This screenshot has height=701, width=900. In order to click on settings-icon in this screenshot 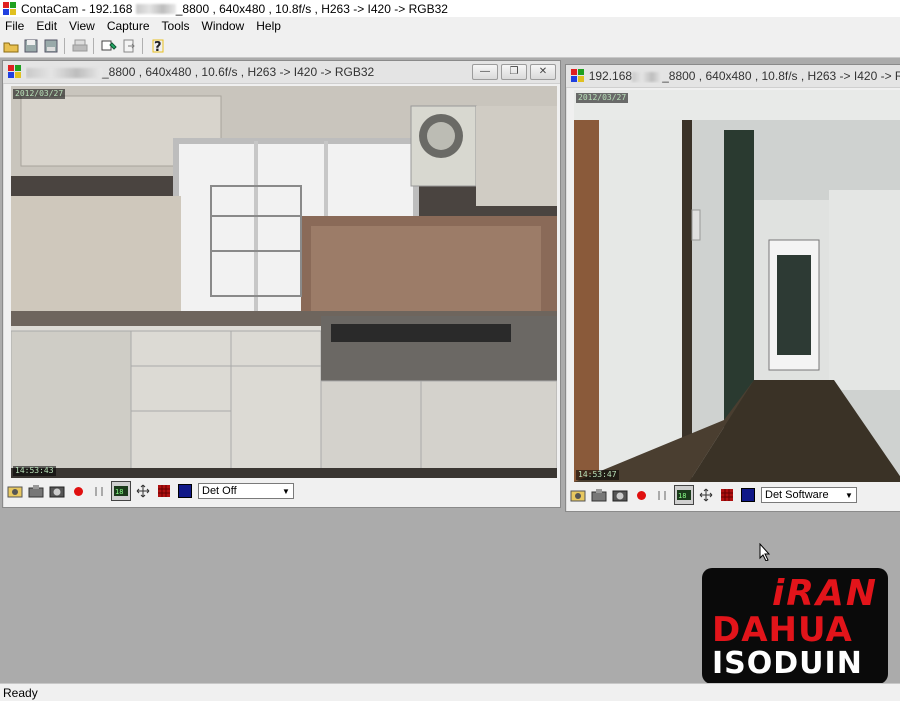, I will do `click(109, 46)`.